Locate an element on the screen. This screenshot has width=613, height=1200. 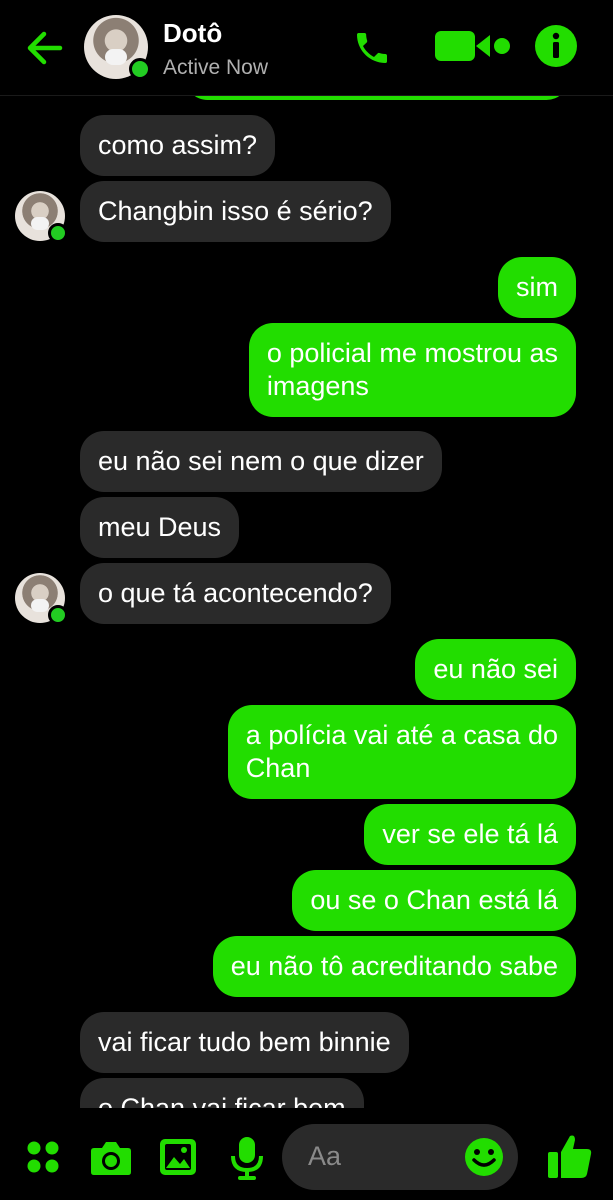
message-bubble-in: Changbin isso é sério? is located at coordinates (235, 211).